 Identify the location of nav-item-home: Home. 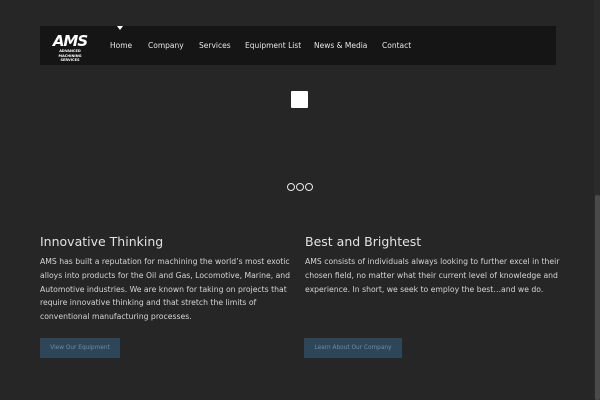
(121, 45).